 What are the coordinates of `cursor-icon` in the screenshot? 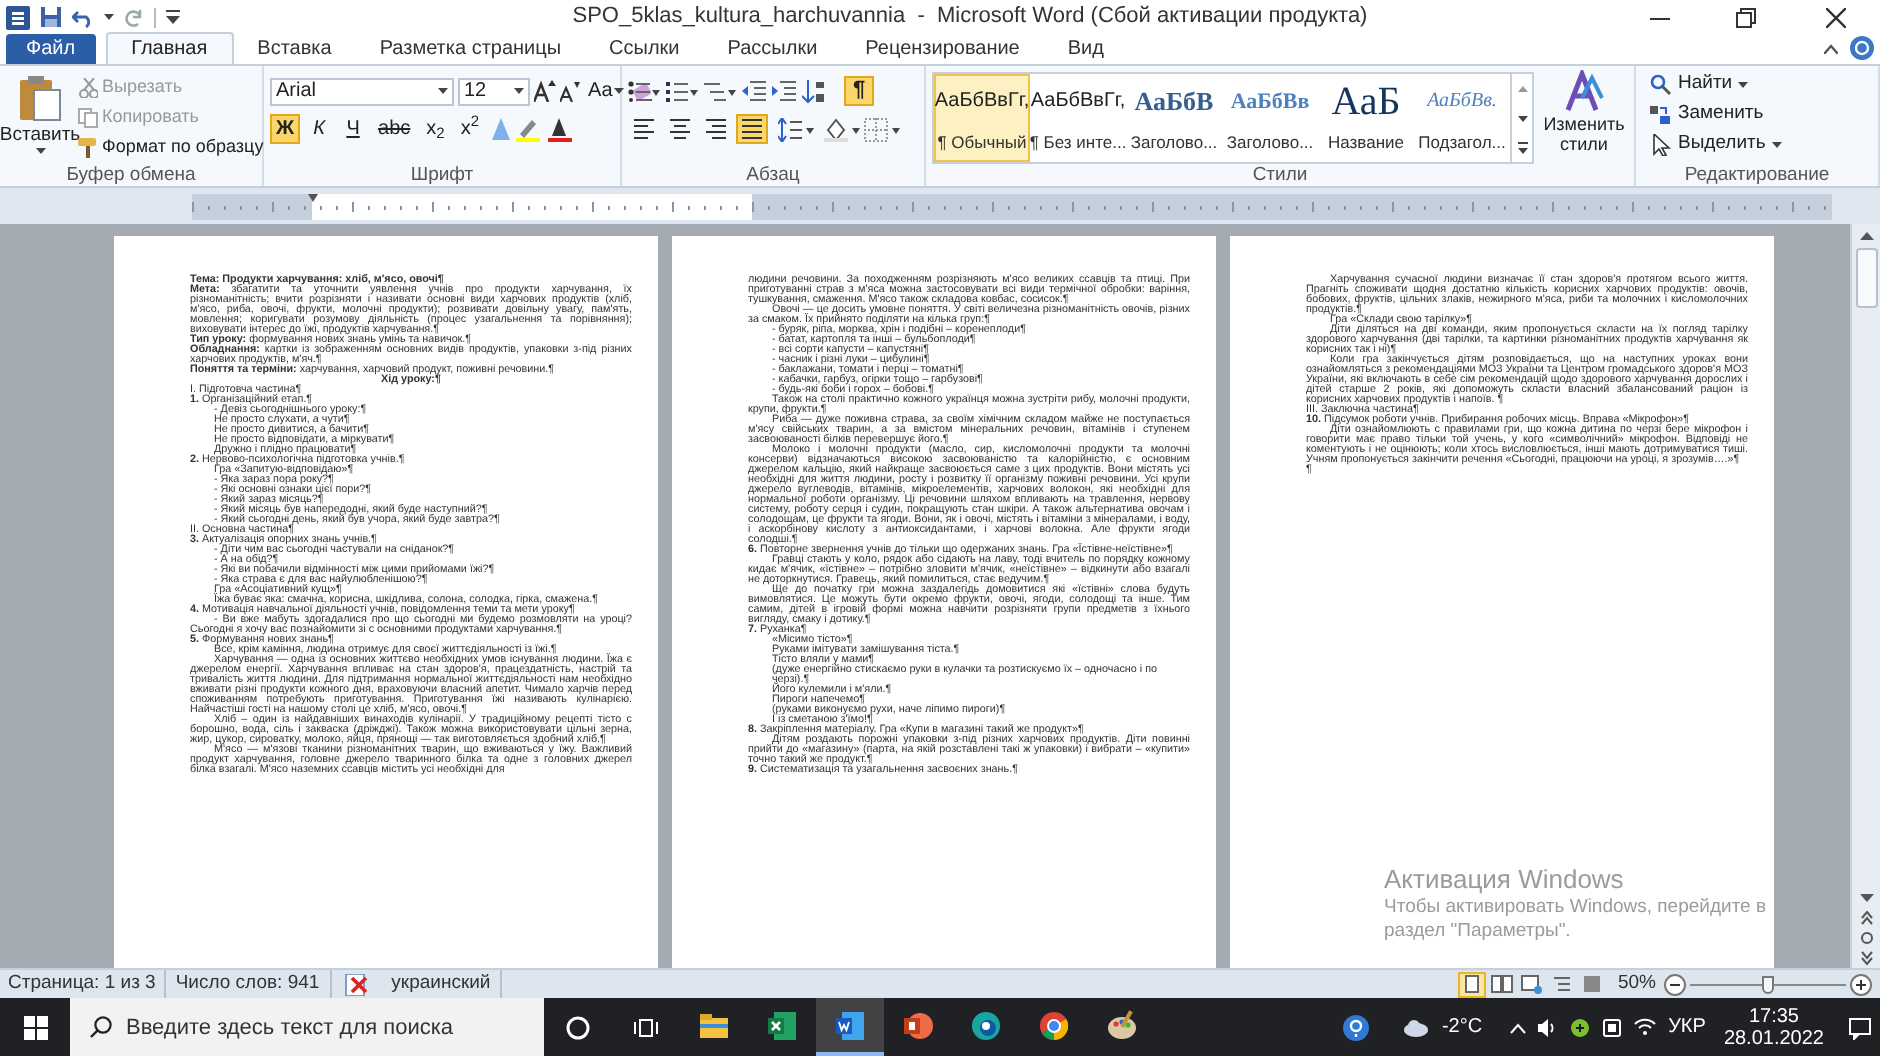 It's located at (1661, 144).